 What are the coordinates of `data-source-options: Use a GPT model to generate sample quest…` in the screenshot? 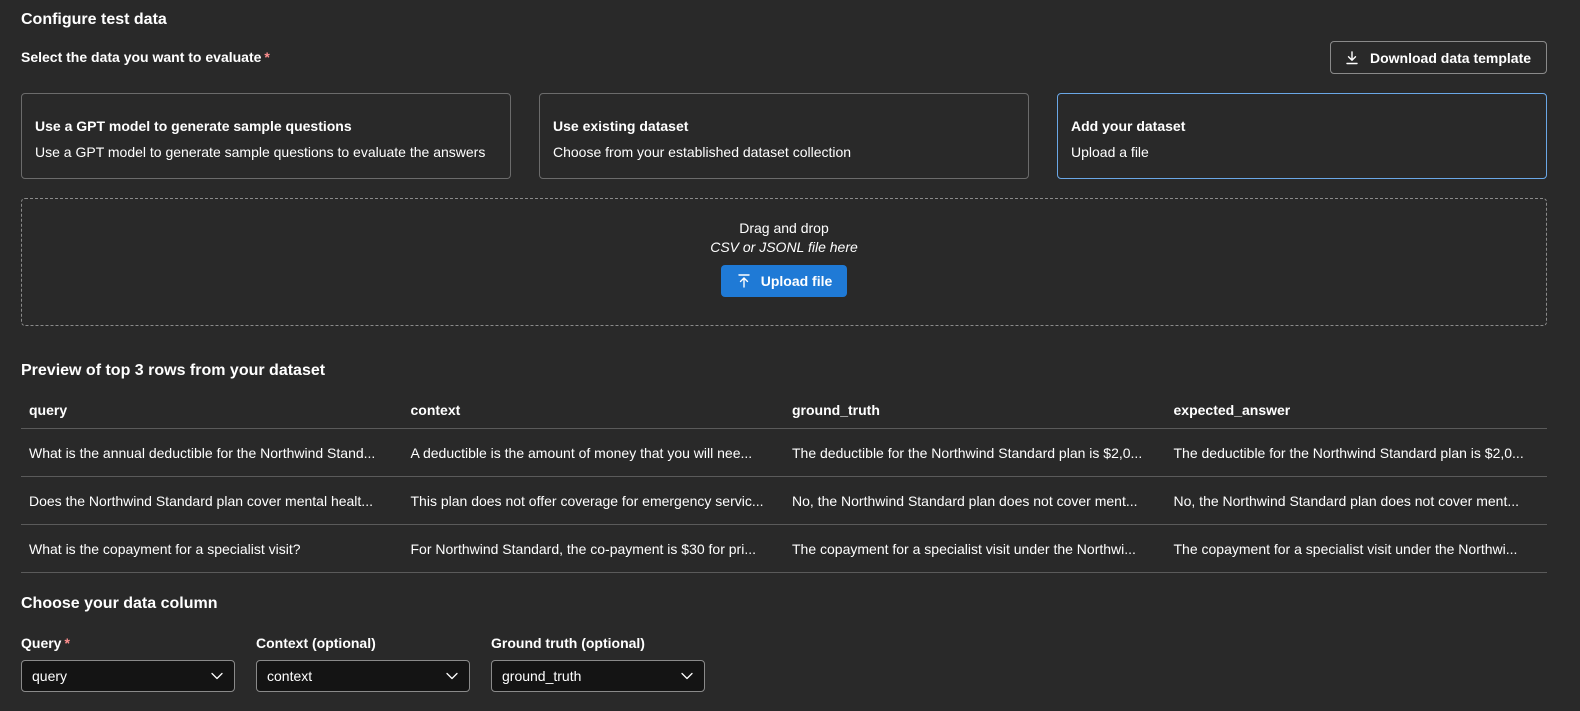 It's located at (784, 136).